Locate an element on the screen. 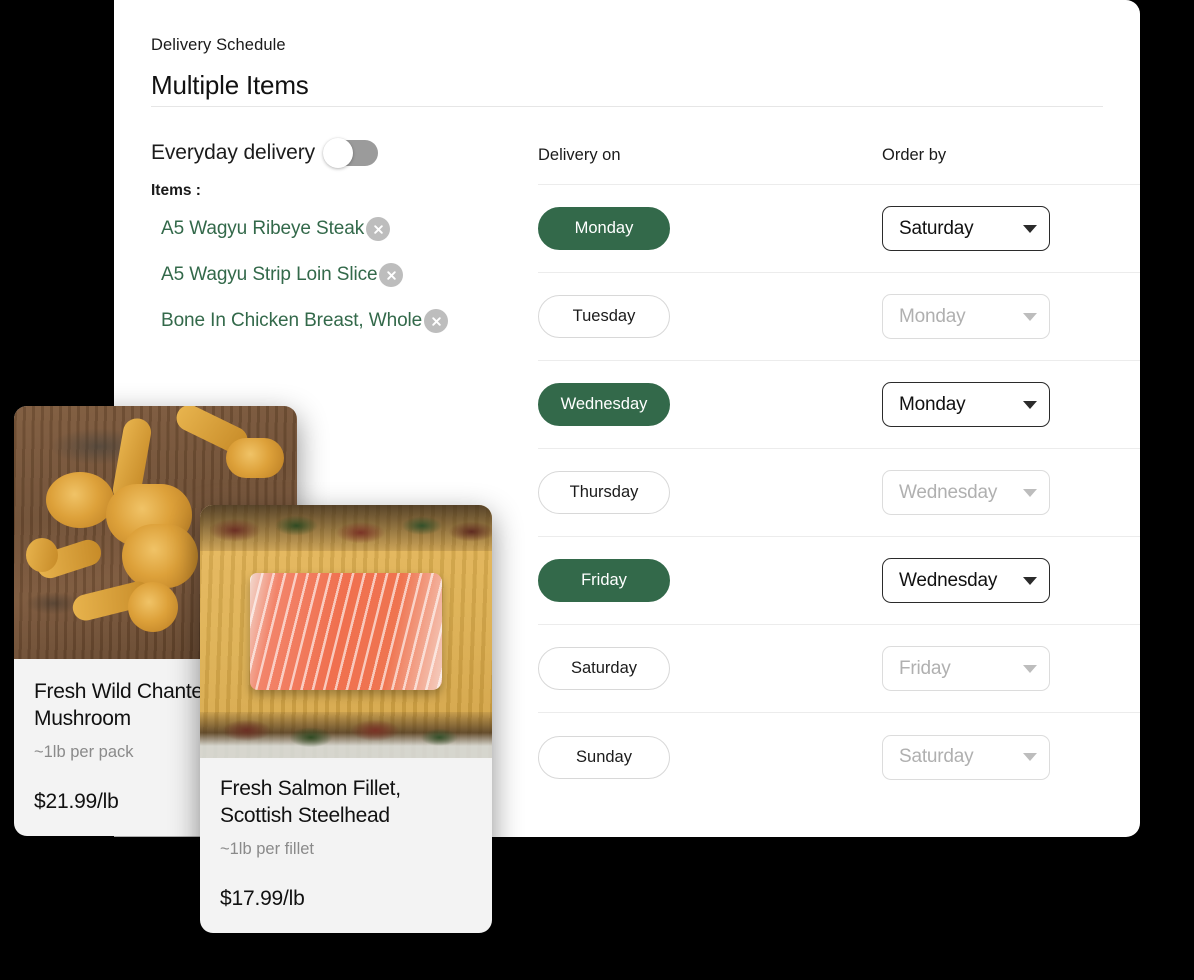 The height and width of the screenshot is (980, 1194). order-by-select-friday: Wednesday is located at coordinates (966, 580).